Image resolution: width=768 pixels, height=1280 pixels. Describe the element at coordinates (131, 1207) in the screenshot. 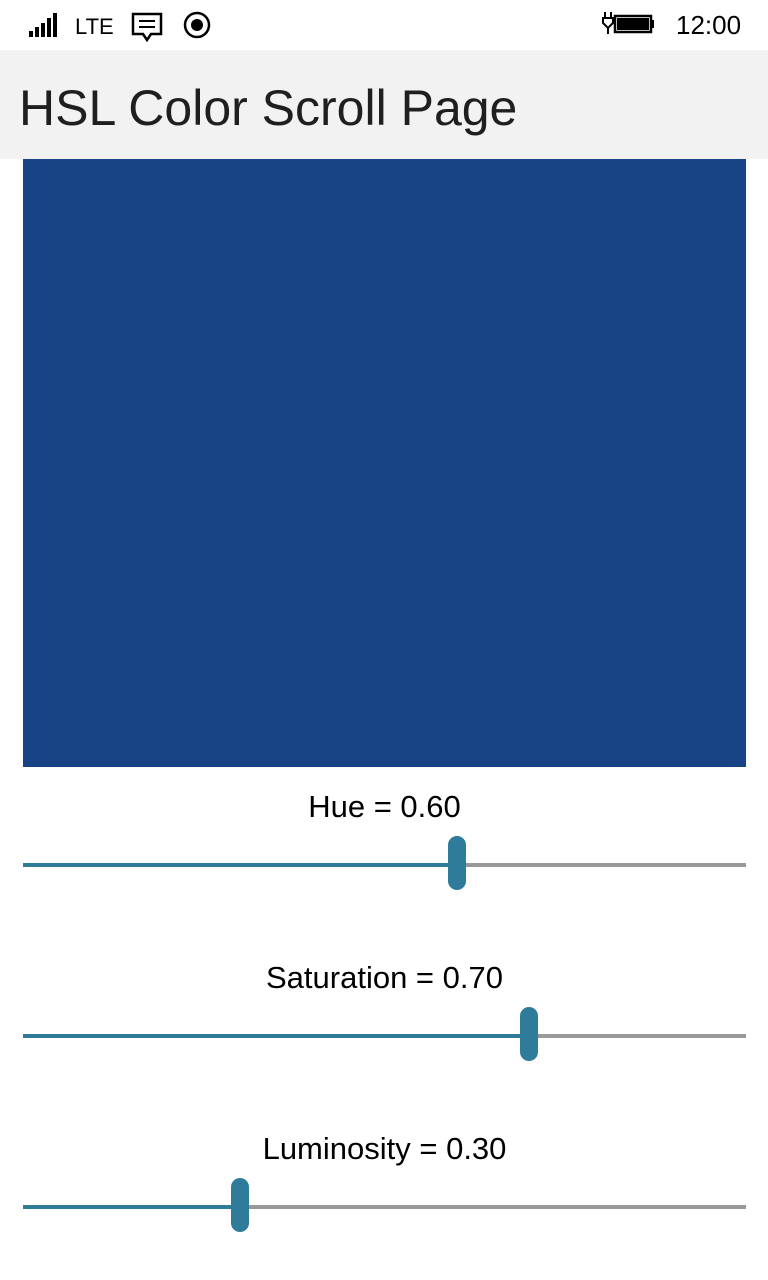

I see `luminosity-slider-fill` at that location.